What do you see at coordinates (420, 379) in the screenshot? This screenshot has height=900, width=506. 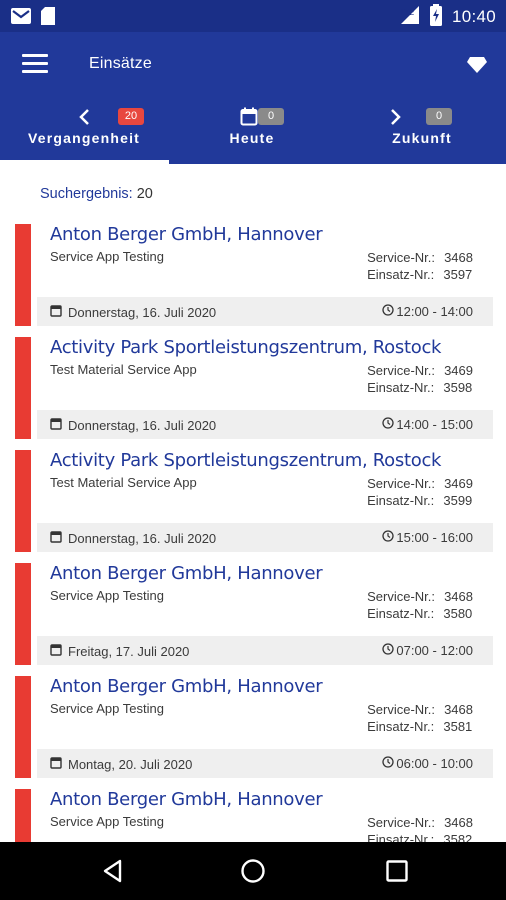 I see `numbers: Service-Nr.: 3469 Einsatz-Nr.: 3598` at bounding box center [420, 379].